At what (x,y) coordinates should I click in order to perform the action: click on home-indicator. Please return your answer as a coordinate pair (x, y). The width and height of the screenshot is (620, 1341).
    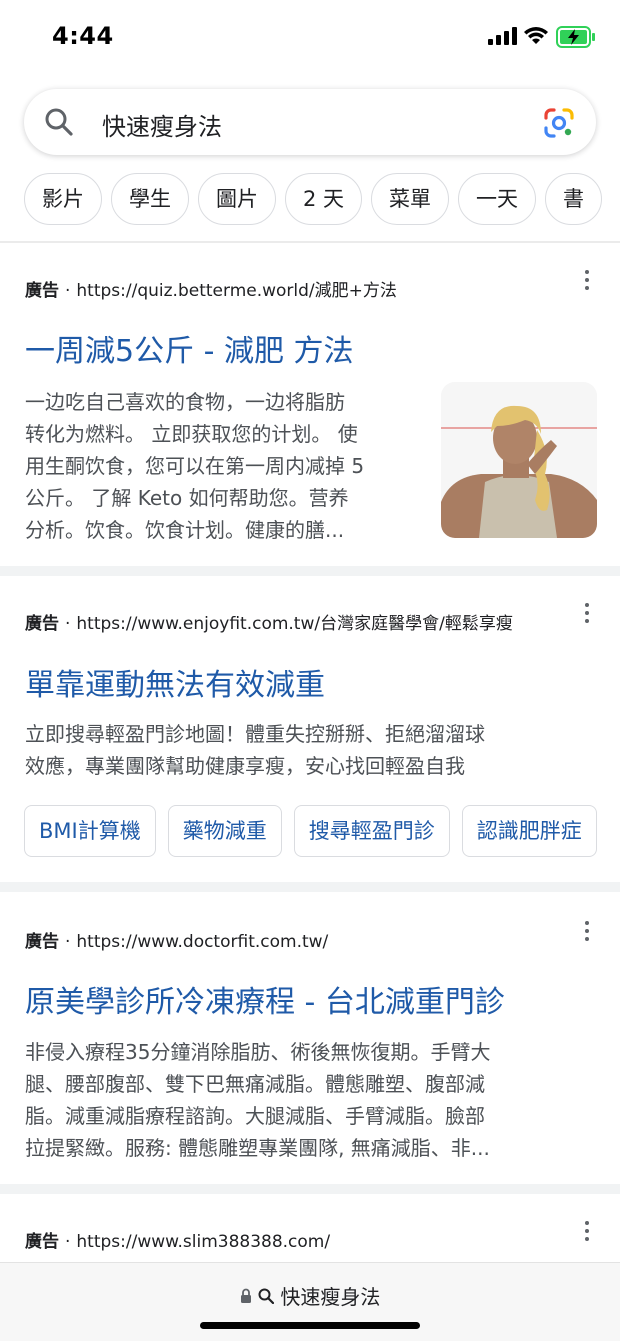
    Looking at the image, I should click on (310, 1325).